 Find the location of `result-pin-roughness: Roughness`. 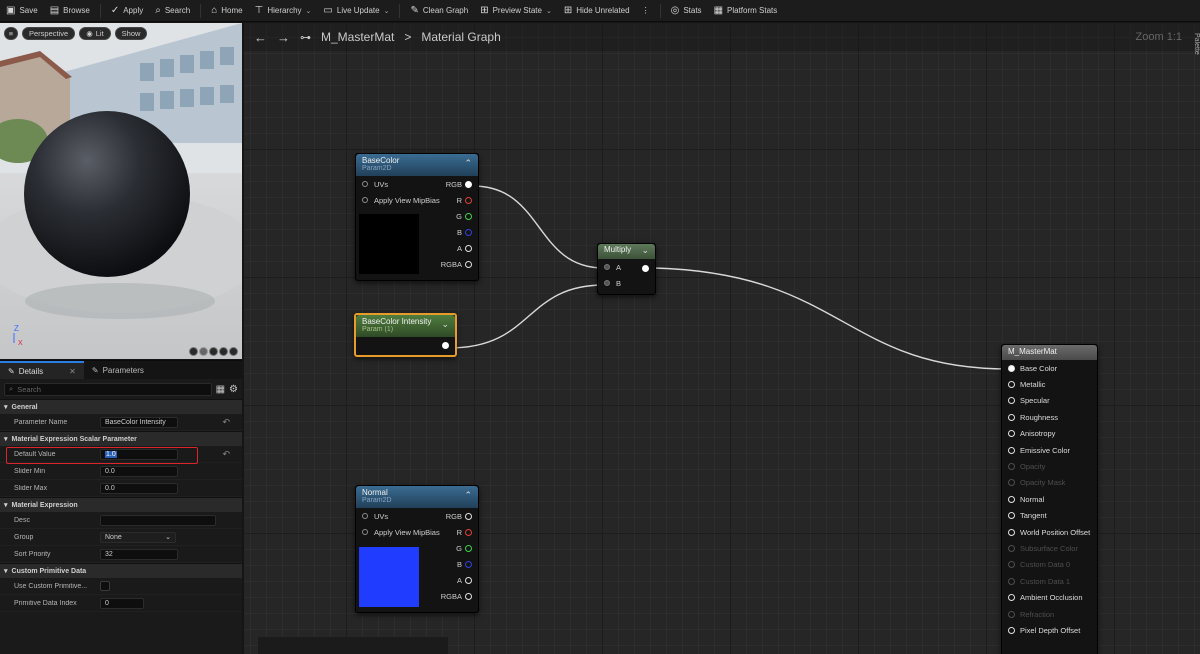

result-pin-roughness: Roughness is located at coordinates (1049, 417).